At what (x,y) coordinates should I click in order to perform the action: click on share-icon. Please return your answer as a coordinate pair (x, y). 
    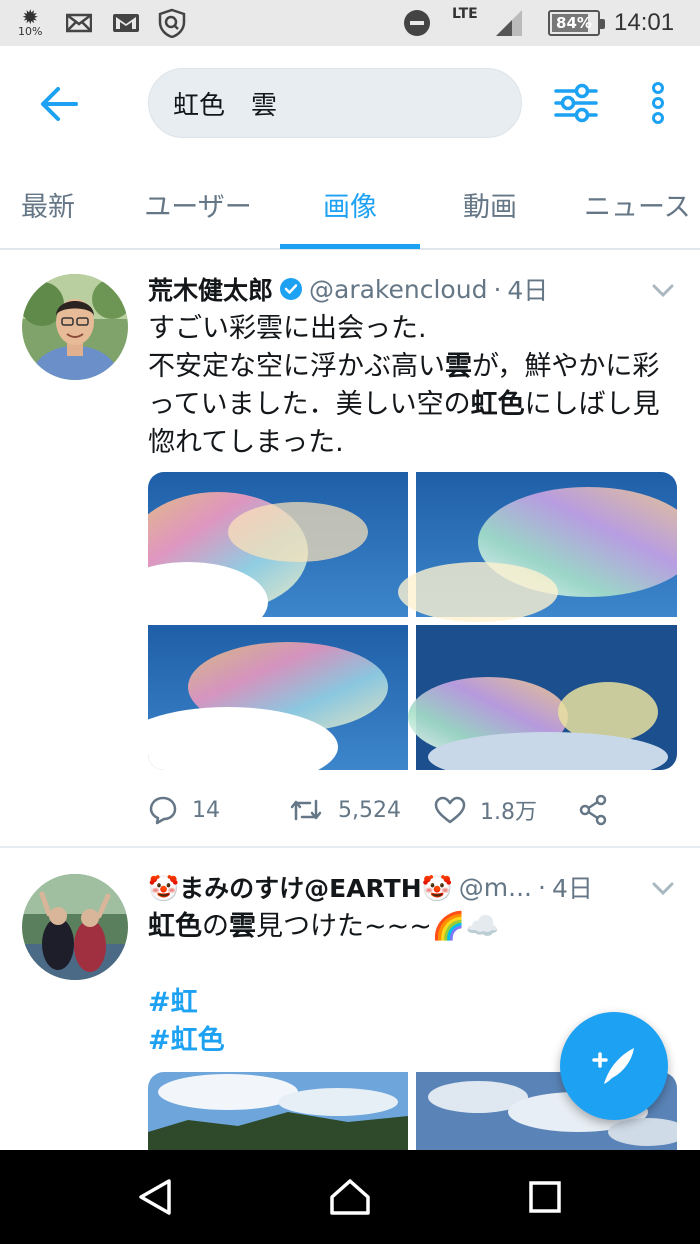
    Looking at the image, I should click on (593, 810).